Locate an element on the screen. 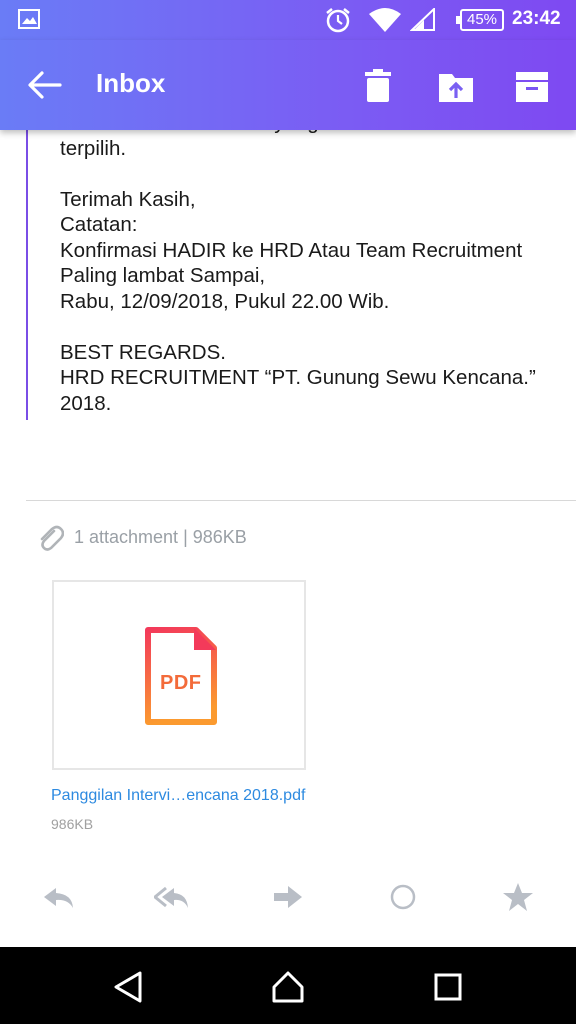  attachment-size: 986KB is located at coordinates (72, 824).